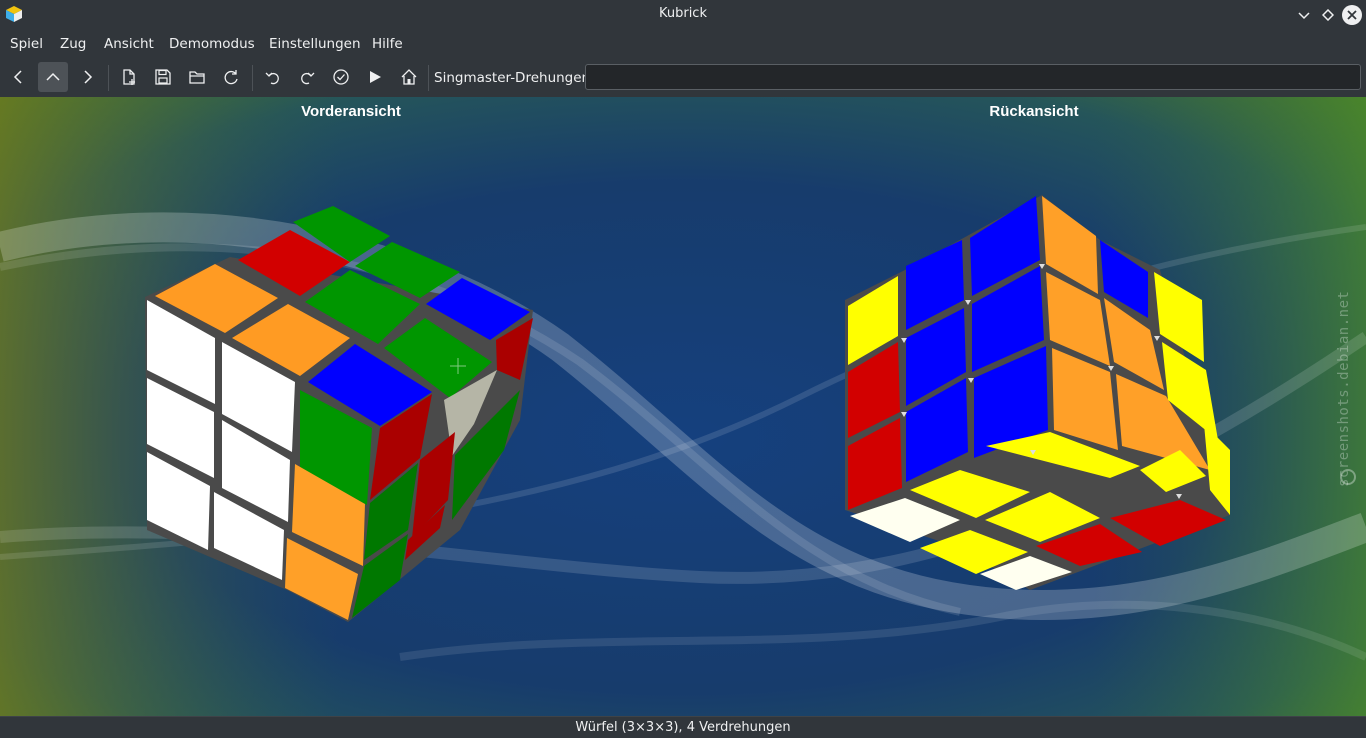  I want to click on undo-button, so click(273, 77).